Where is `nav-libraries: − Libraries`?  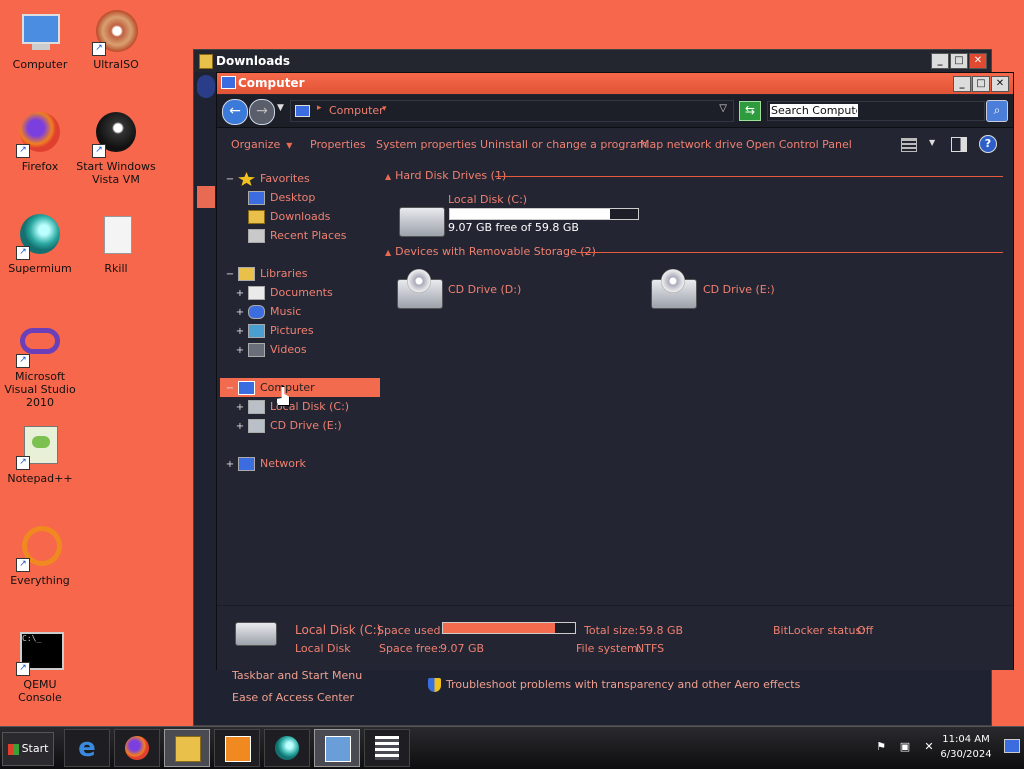 nav-libraries: − Libraries is located at coordinates (266, 273).